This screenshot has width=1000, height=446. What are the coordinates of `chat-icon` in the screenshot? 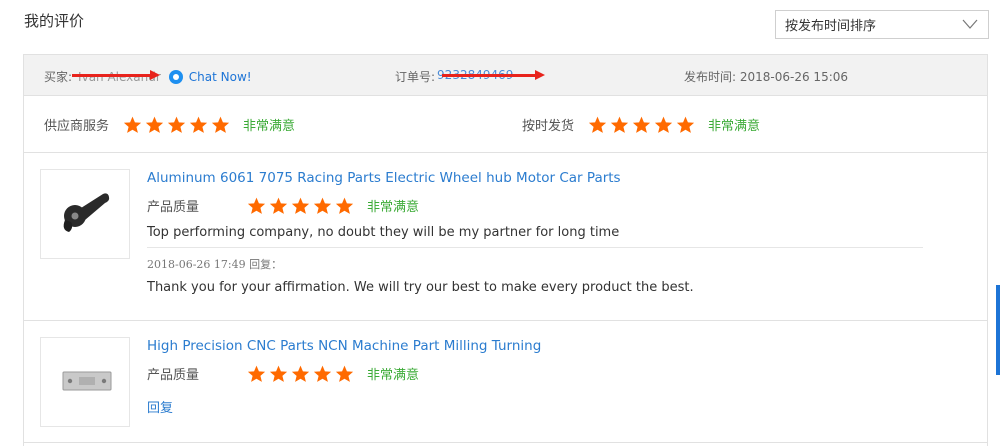 It's located at (175, 76).